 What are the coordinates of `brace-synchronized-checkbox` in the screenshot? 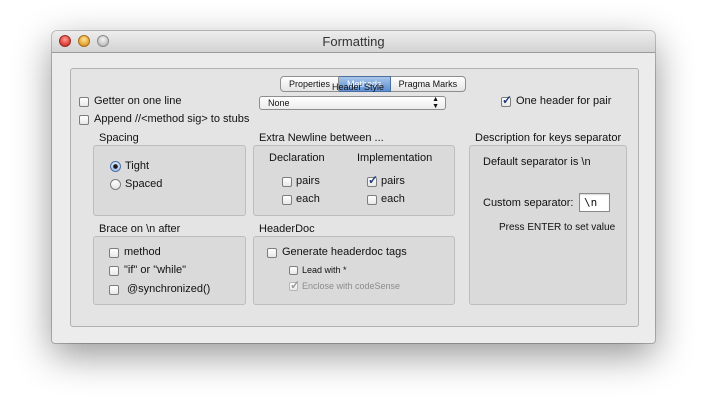 It's located at (114, 290).